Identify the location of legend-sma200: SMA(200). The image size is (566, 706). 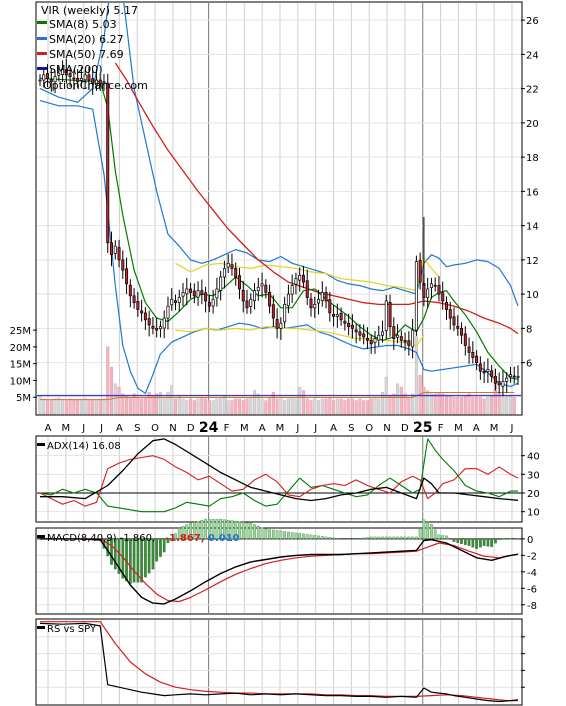
(76, 69).